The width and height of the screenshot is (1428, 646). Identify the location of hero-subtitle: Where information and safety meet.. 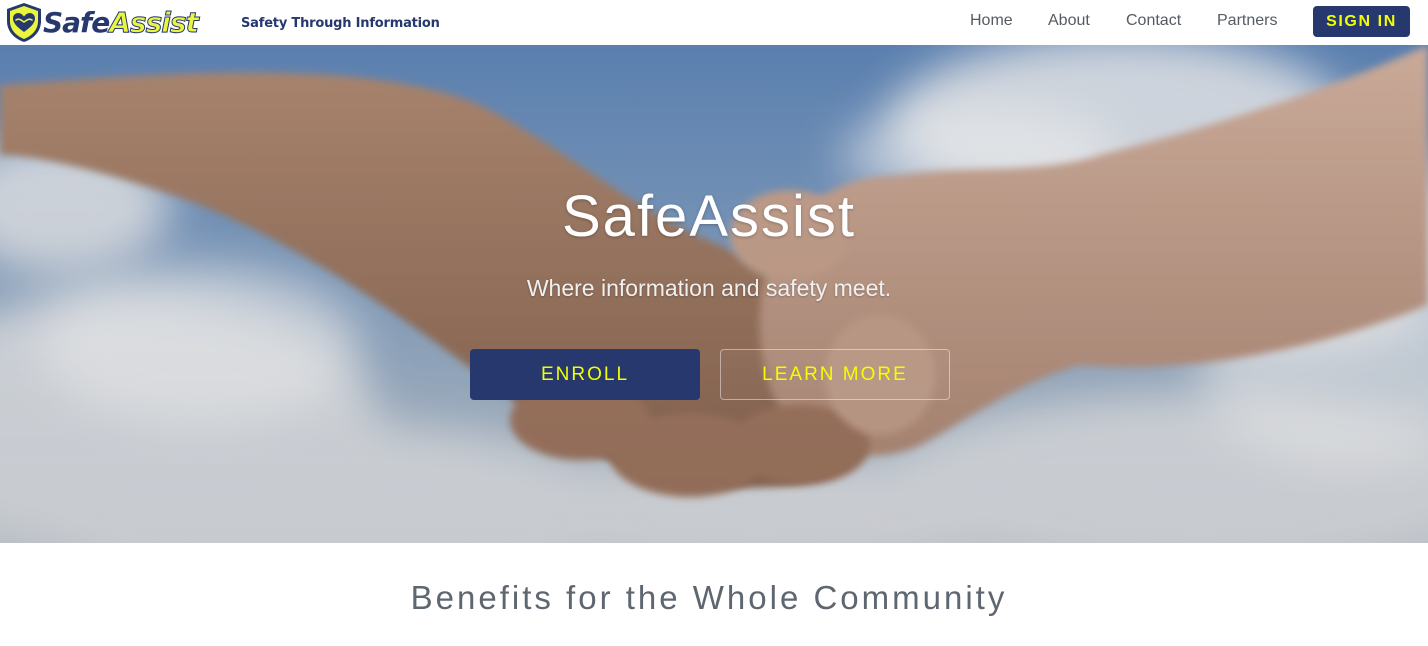
(709, 288).